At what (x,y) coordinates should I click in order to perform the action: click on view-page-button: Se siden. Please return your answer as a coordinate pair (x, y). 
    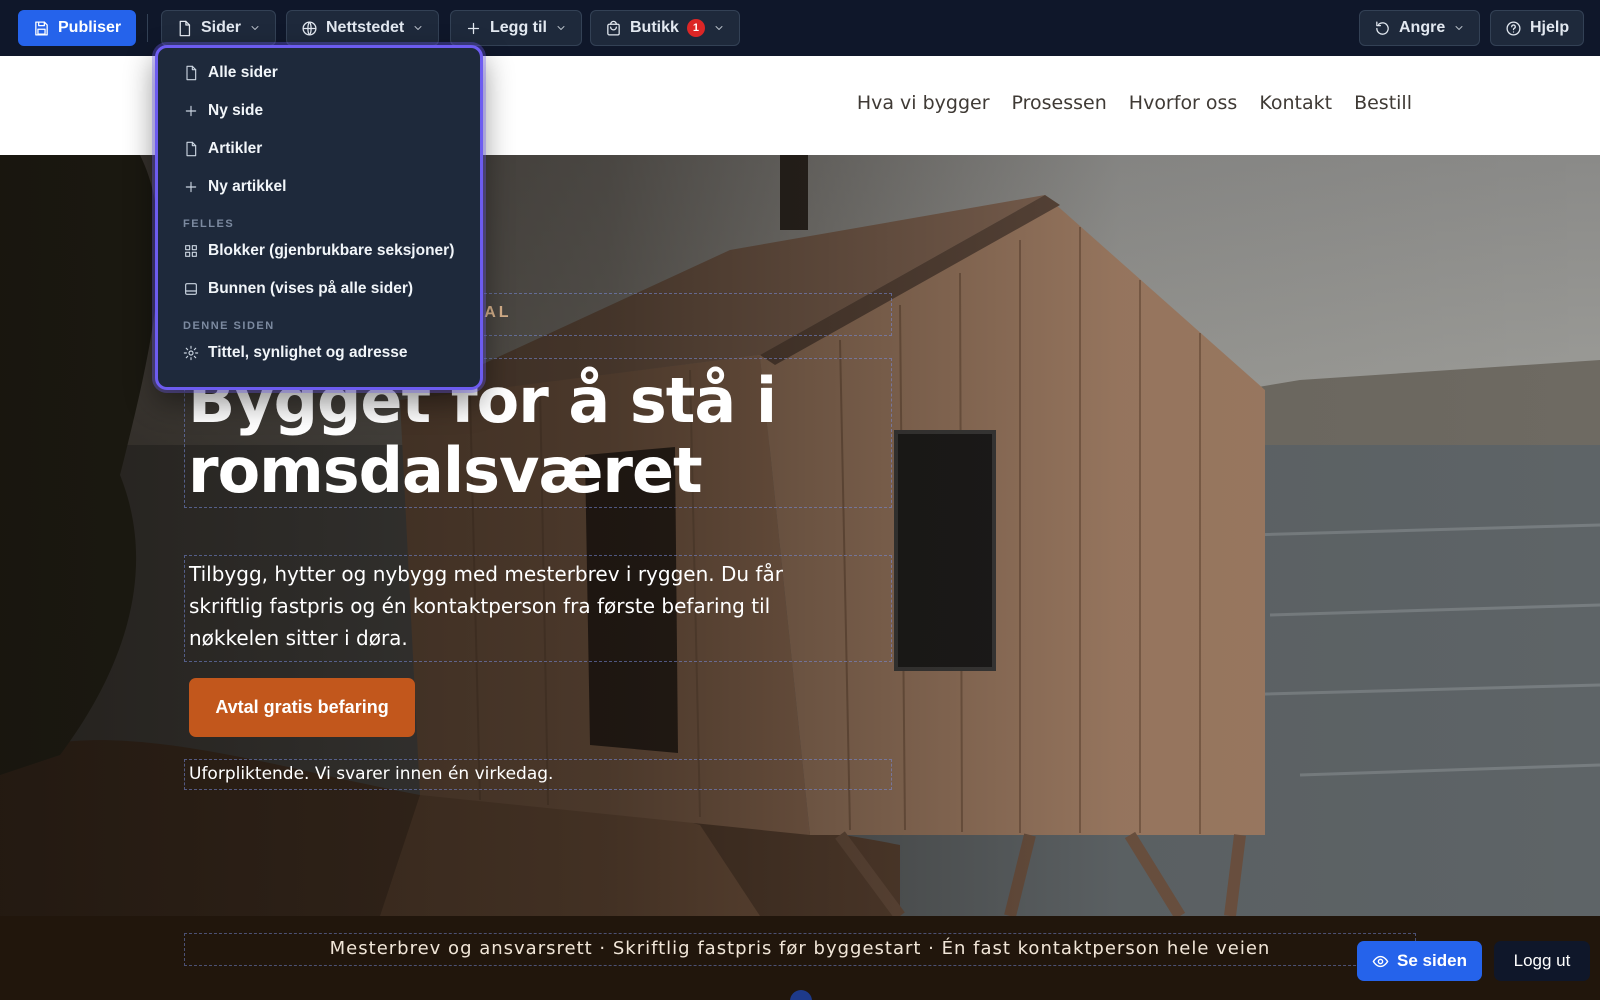
    Looking at the image, I should click on (1419, 961).